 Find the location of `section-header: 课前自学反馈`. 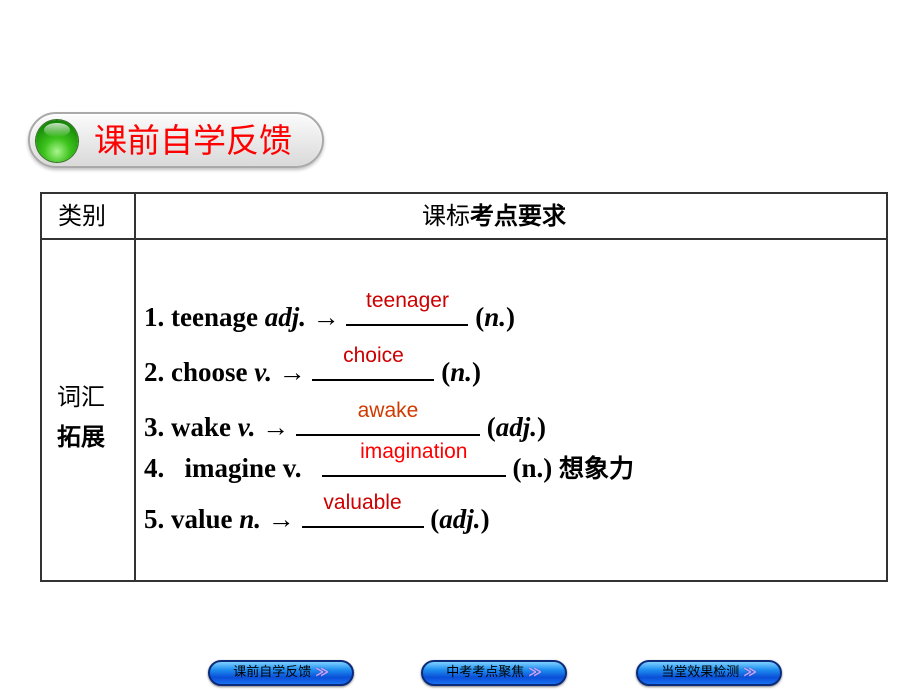

section-header: 课前自学反馈 is located at coordinates (176, 140).